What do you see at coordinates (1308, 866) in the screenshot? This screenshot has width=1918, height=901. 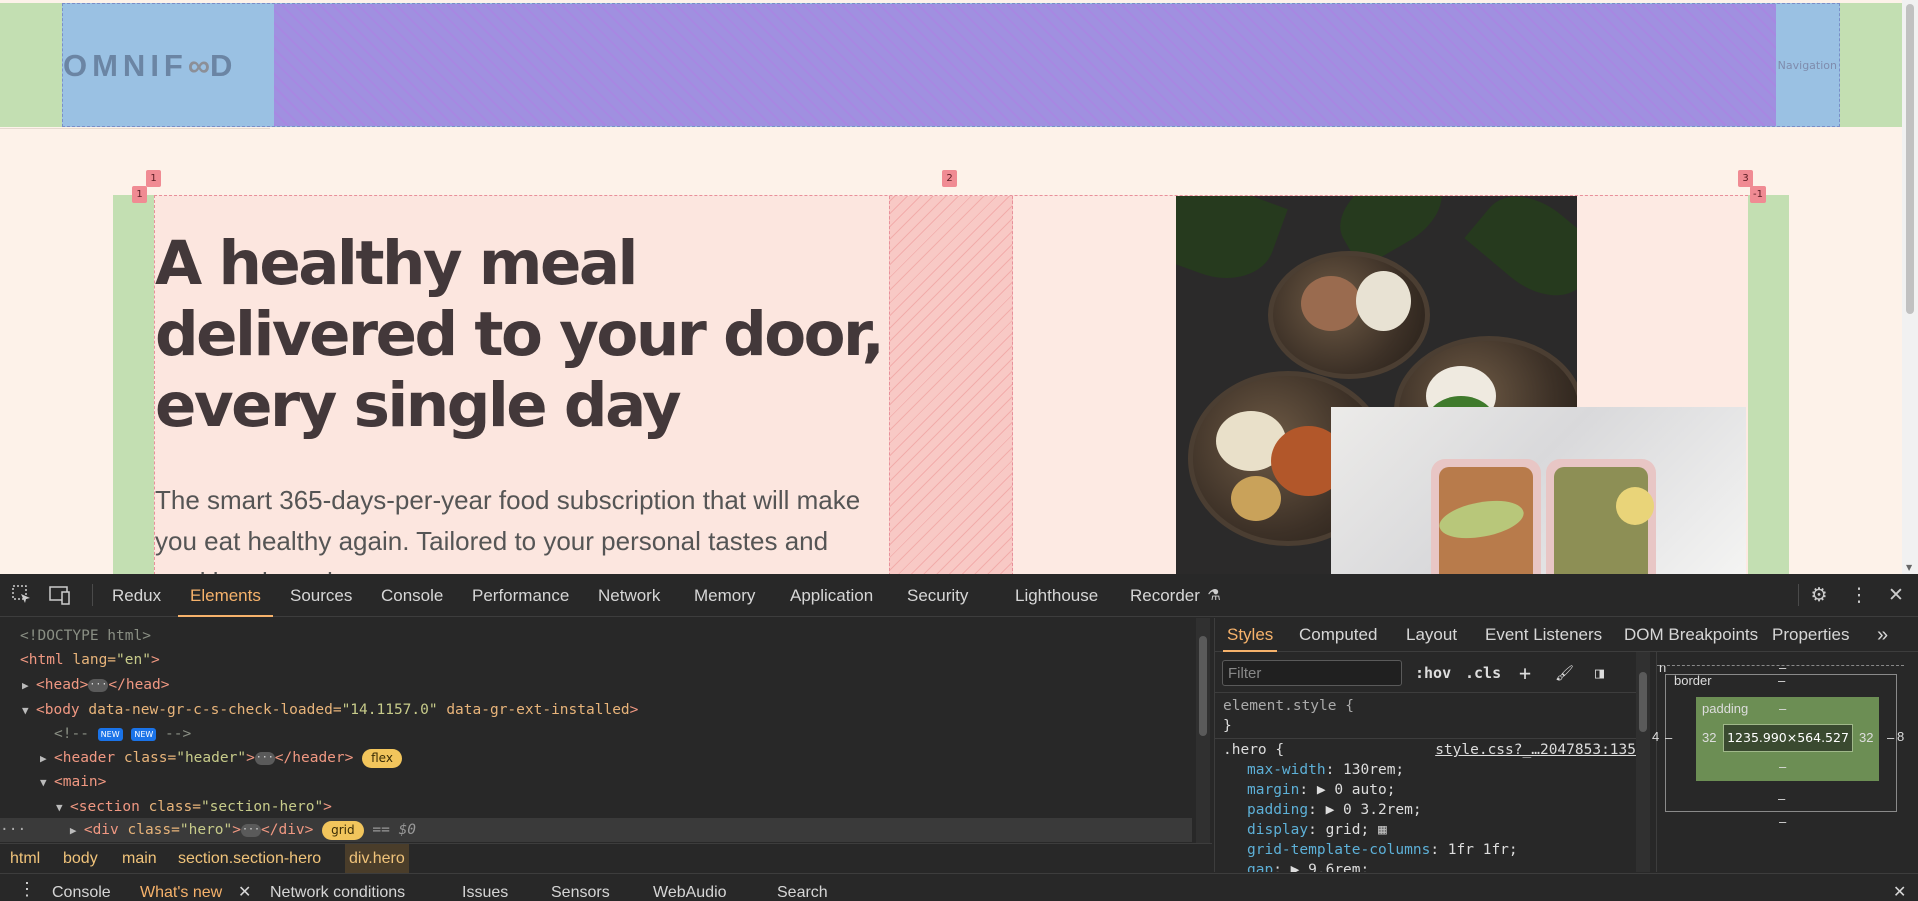 I see `css-property-gap: gap: ▶ 9.6rem;` at bounding box center [1308, 866].